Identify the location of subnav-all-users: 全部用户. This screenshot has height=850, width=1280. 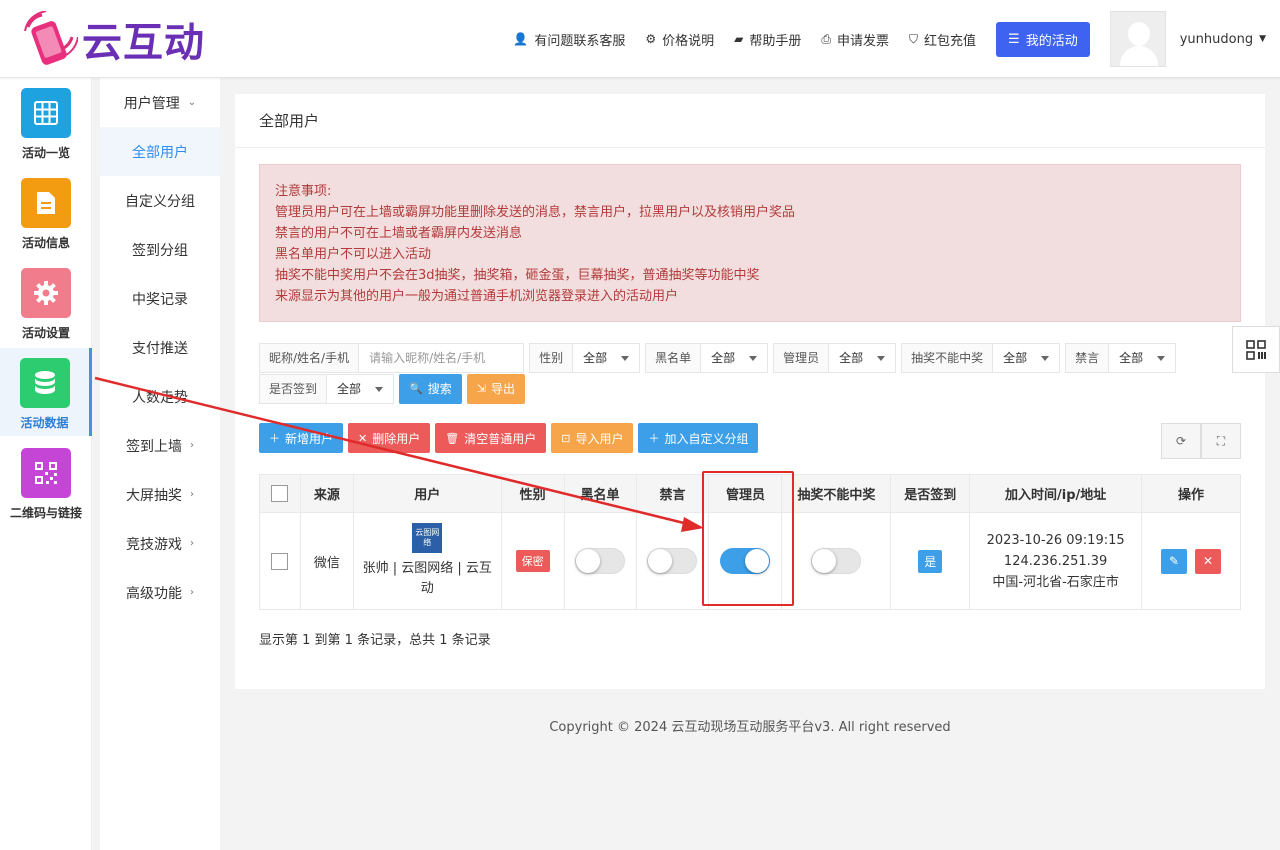
(160, 151).